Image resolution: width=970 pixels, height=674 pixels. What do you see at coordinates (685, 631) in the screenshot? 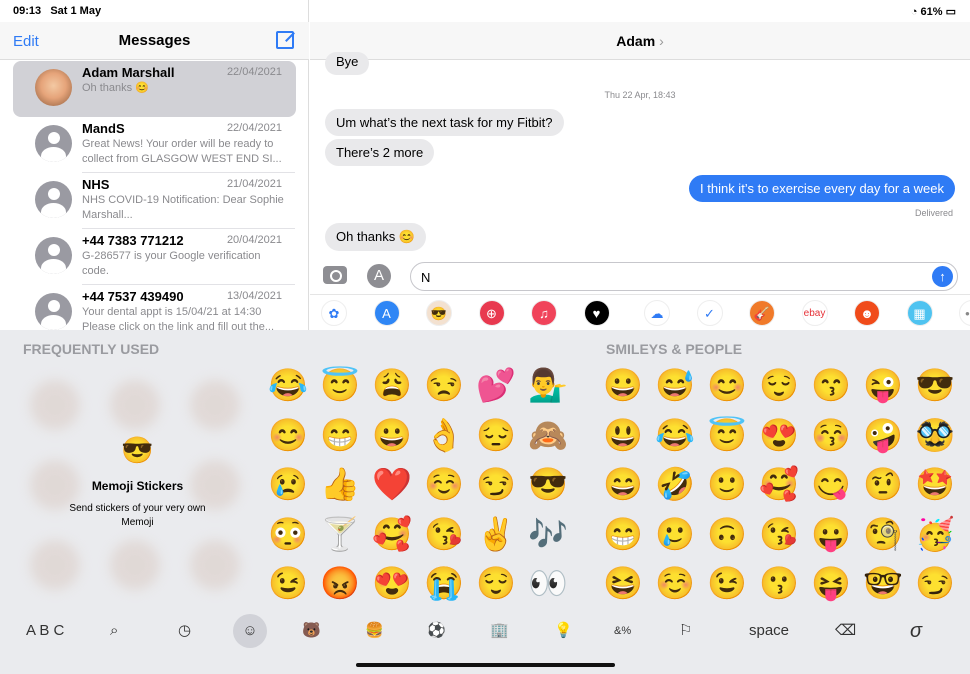
I see `flags-category-icon: ⚐` at bounding box center [685, 631].